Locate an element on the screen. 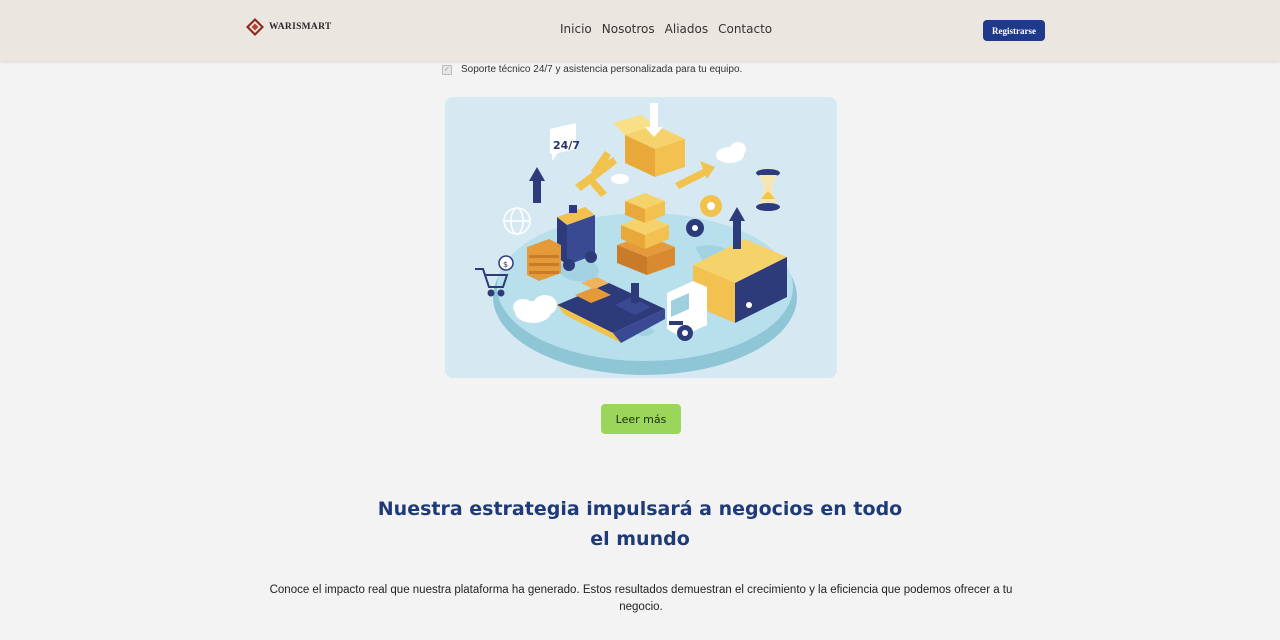 Image resolution: width=1280 pixels, height=640 pixels. checkbox-icon: ✓ is located at coordinates (447, 69).